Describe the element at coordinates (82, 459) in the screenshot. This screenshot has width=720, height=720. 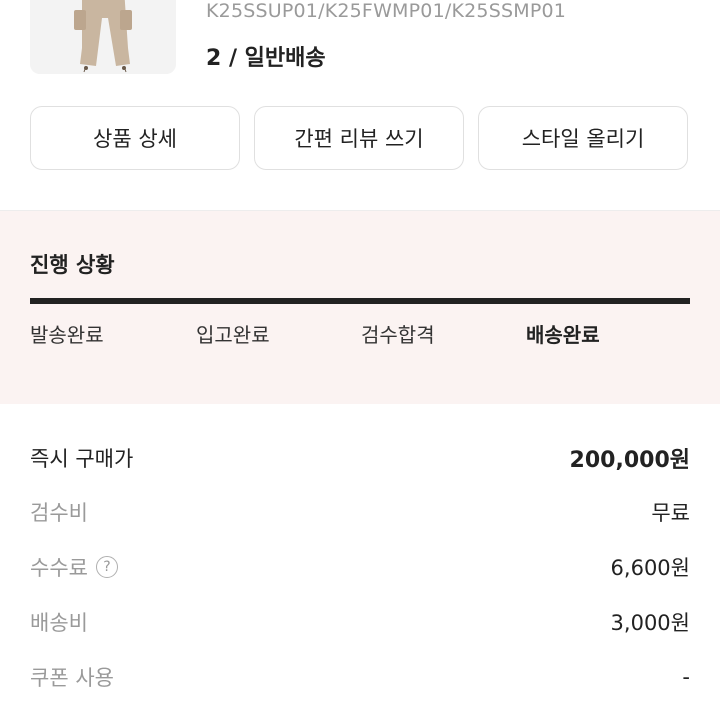
I see `price-label: 즉시 구매가` at that location.